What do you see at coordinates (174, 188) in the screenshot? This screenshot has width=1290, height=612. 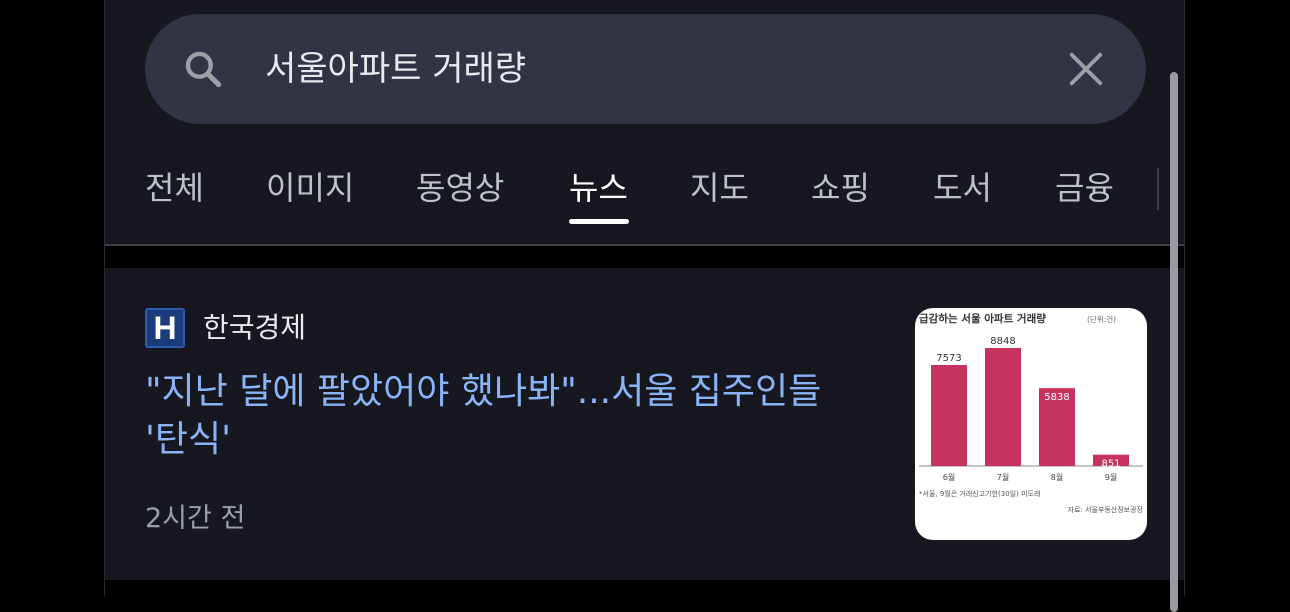 I see `tab-all: 전체` at bounding box center [174, 188].